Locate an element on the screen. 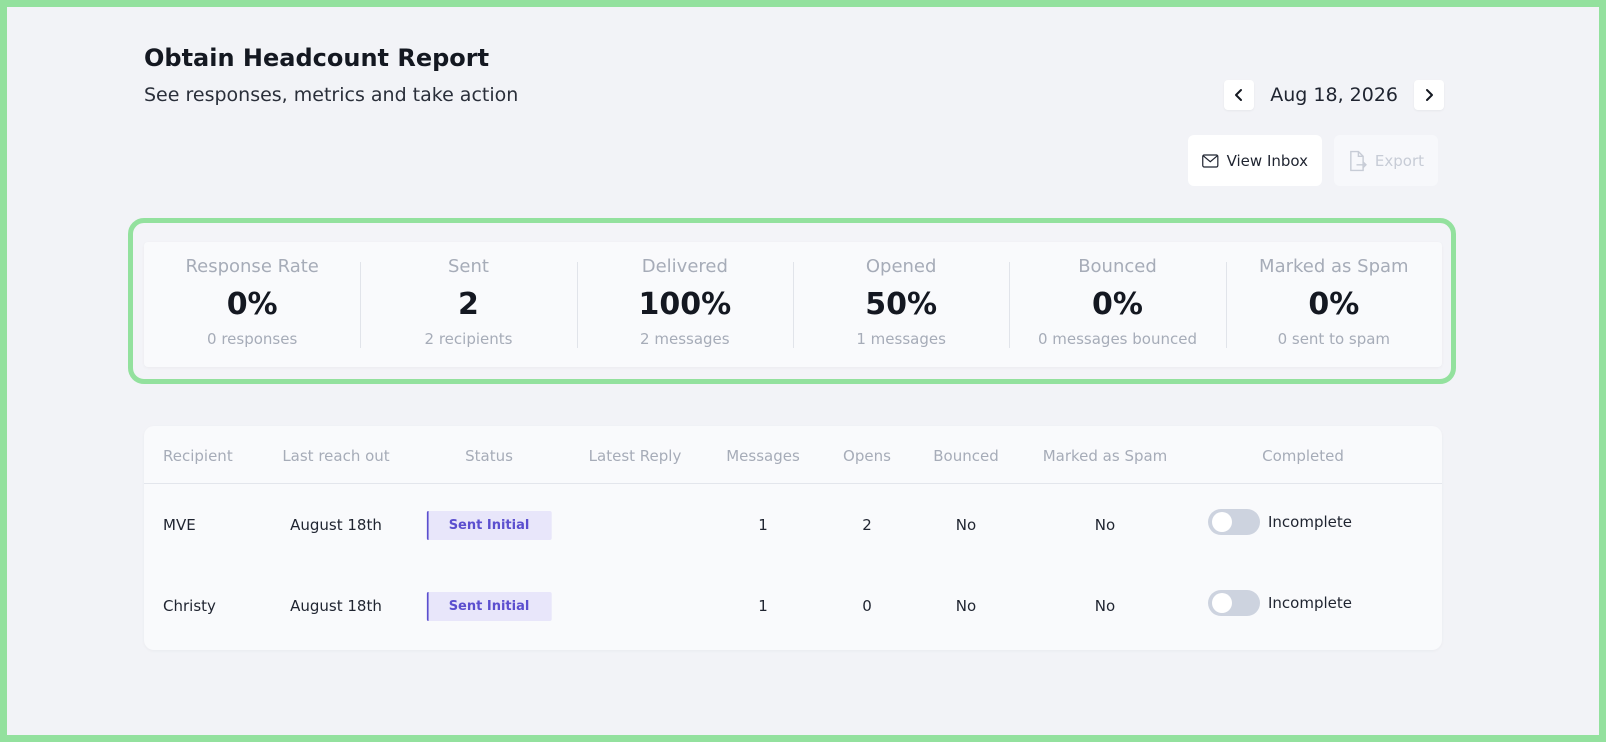  chevron-left-icon is located at coordinates (1239, 95).